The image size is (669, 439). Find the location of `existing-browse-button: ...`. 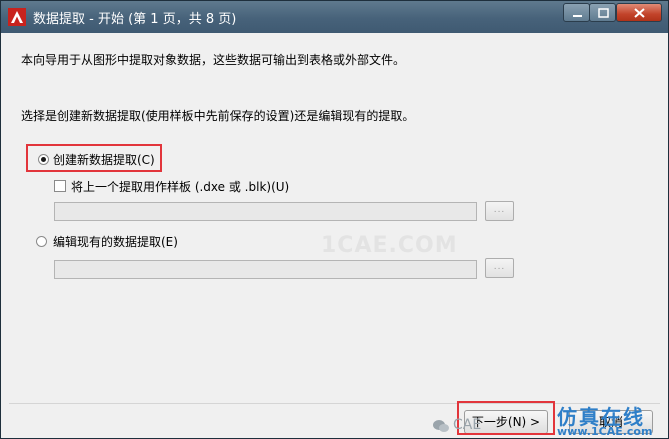

existing-browse-button: ... is located at coordinates (499, 268).